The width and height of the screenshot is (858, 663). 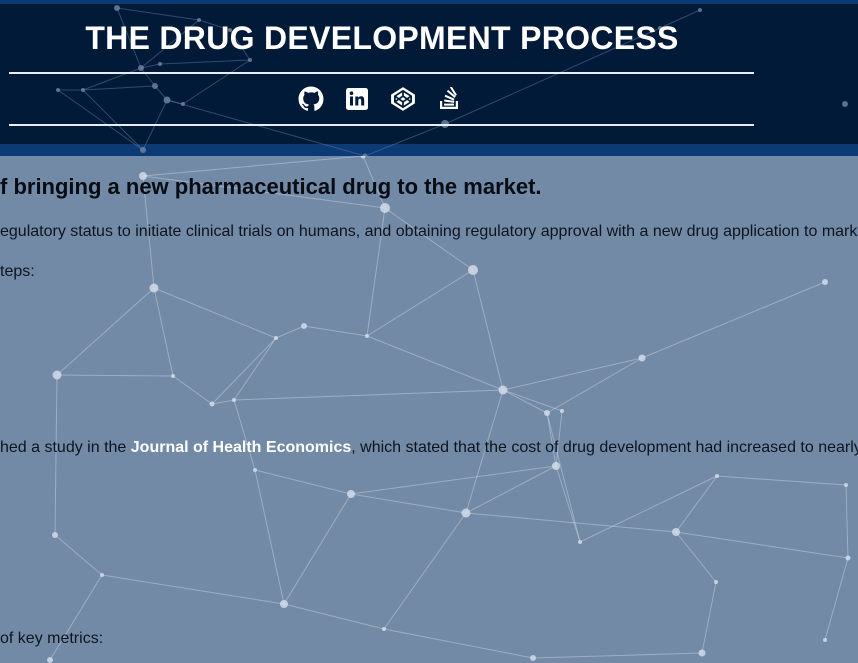 What do you see at coordinates (380, 99) in the screenshot?
I see `social-links` at bounding box center [380, 99].